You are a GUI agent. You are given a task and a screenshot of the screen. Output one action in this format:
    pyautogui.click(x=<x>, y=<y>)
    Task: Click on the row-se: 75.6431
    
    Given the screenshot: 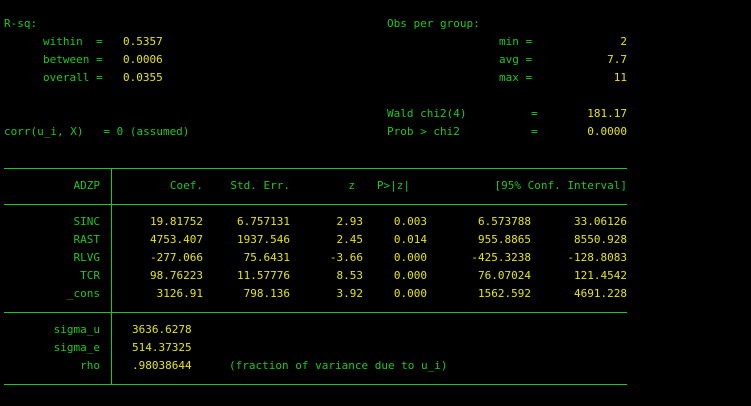 What is the action you would take?
    pyautogui.click(x=266, y=257)
    